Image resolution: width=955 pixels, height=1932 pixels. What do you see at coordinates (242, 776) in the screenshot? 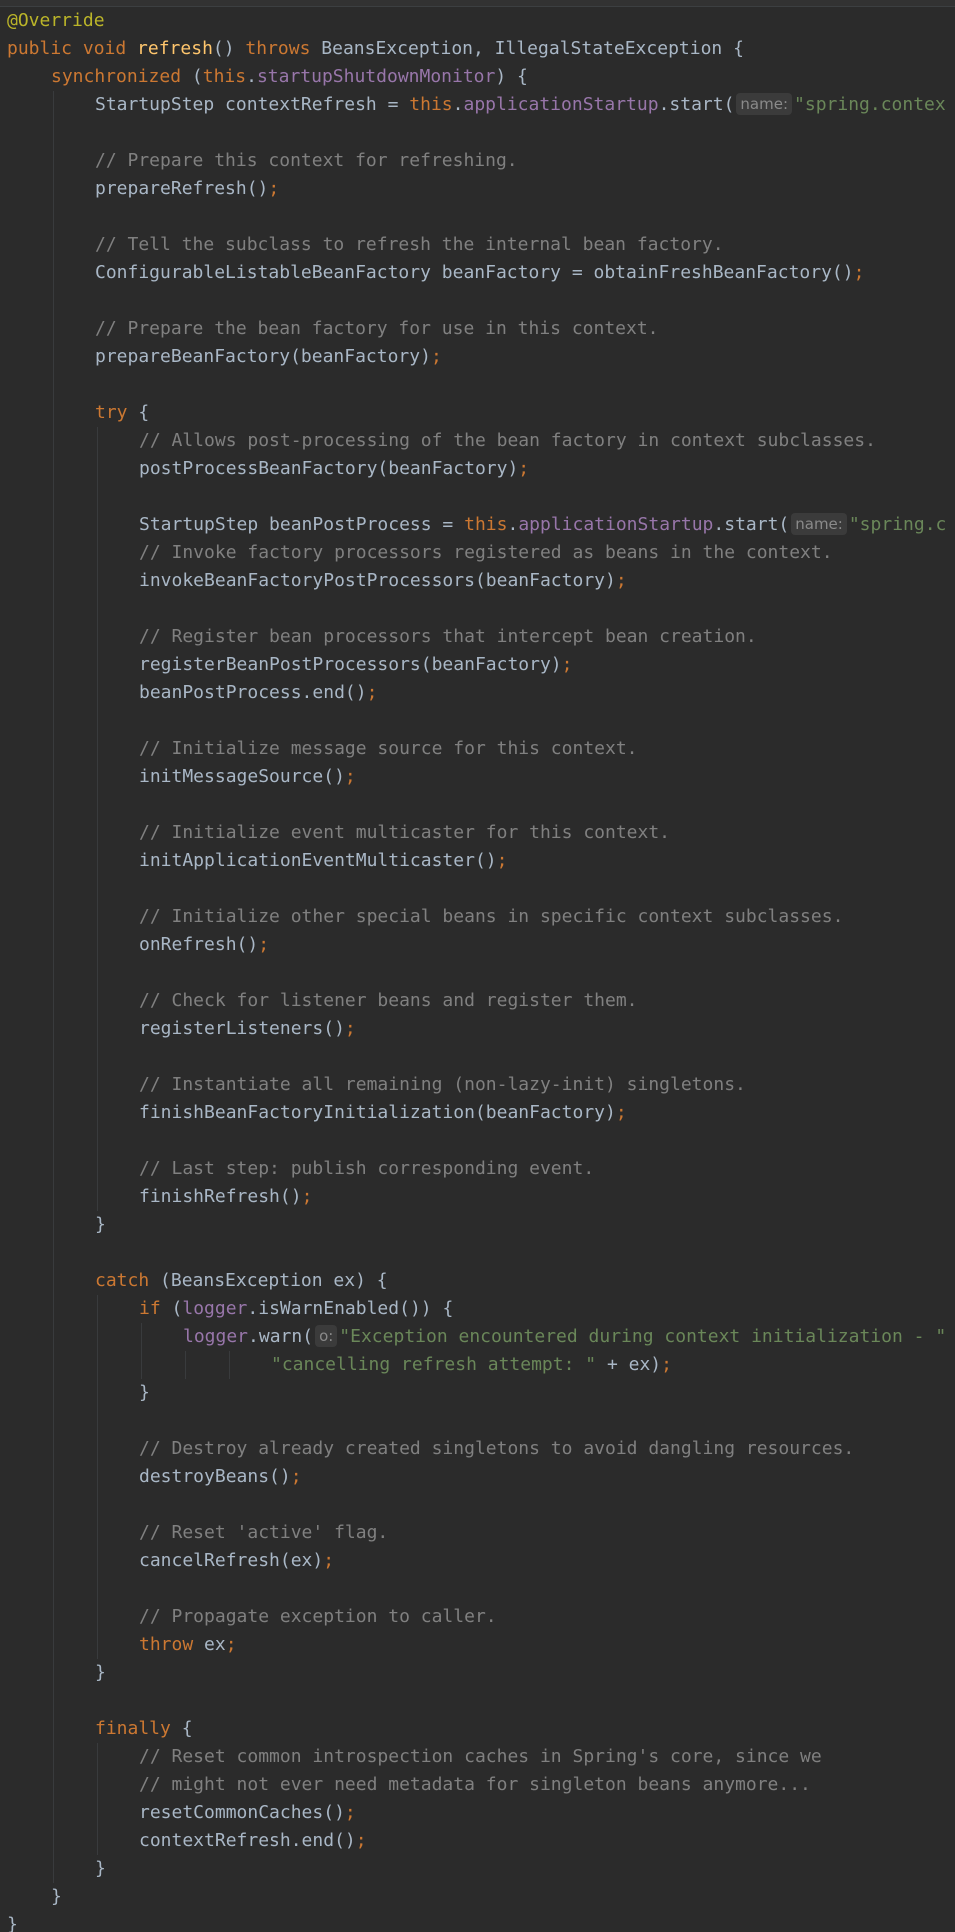
I see `code-token: initMessageSource()` at bounding box center [242, 776].